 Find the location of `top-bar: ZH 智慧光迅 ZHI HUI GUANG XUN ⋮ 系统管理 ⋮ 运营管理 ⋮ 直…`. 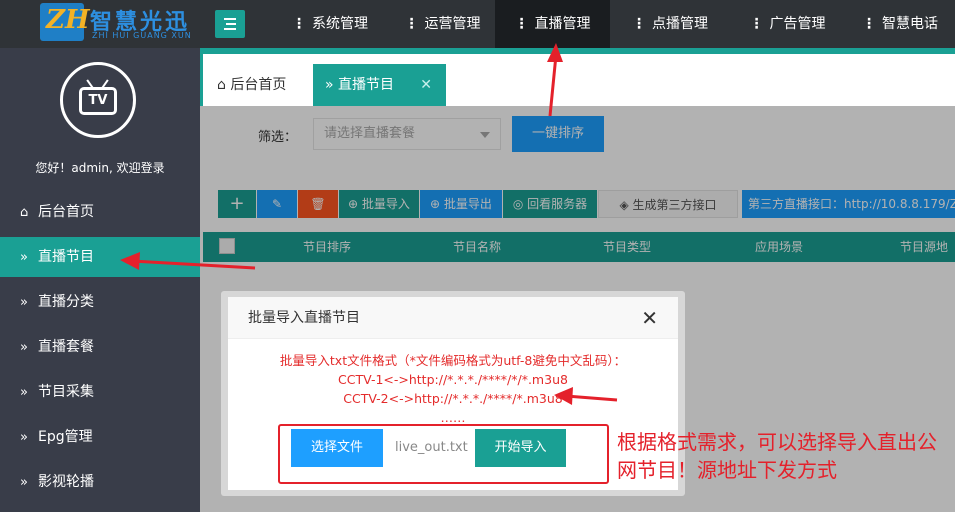

top-bar: ZH 智慧光迅 ZHI HUI GUANG XUN ⋮ 系统管理 ⋮ 运营管理 ⋮ 直… is located at coordinates (477, 24).